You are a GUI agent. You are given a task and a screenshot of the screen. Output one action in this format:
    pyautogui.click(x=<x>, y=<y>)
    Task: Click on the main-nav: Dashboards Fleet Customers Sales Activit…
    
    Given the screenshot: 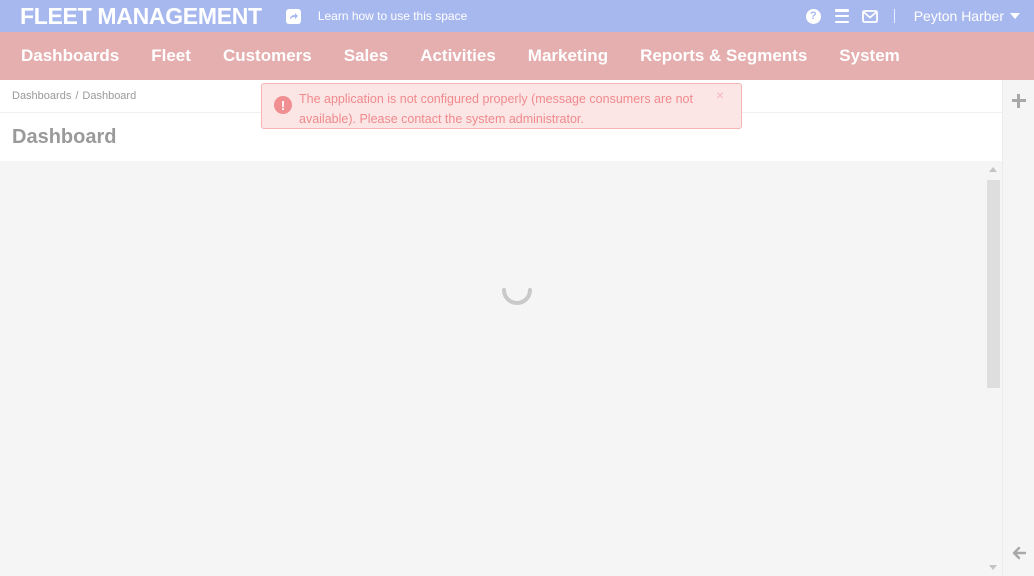 What is the action you would take?
    pyautogui.click(x=517, y=56)
    